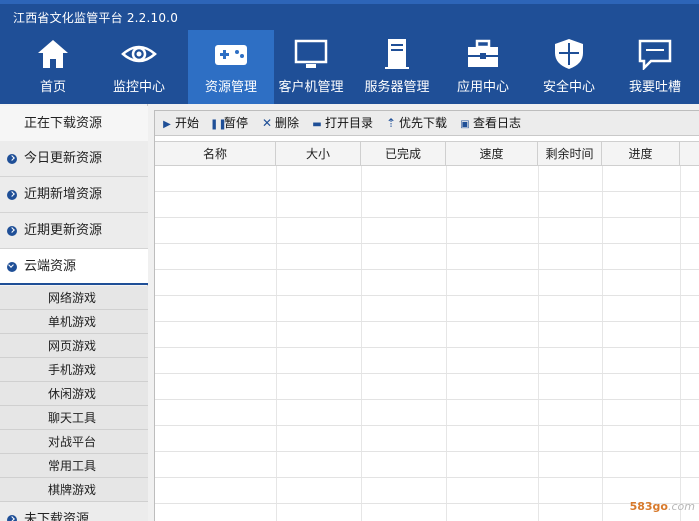 This screenshot has height=521, width=699. I want to click on nav-feedback-label: 我要吐槽, so click(654, 87).